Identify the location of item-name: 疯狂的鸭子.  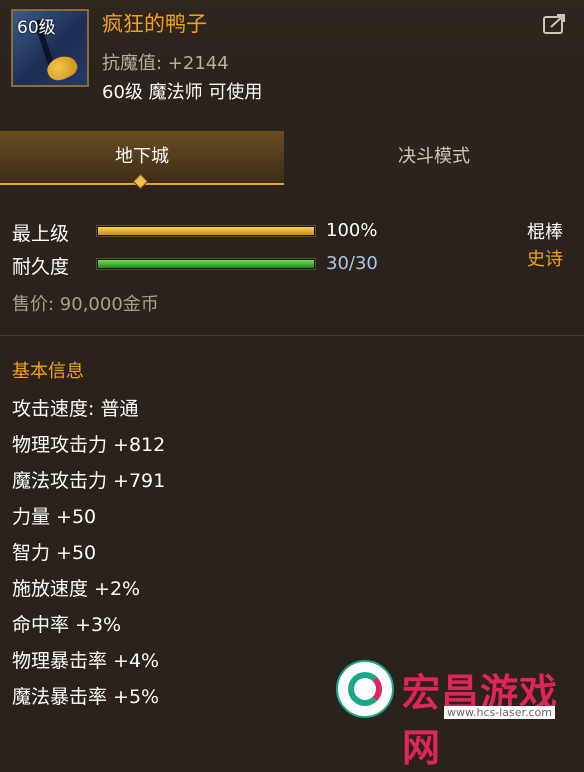
(154, 24).